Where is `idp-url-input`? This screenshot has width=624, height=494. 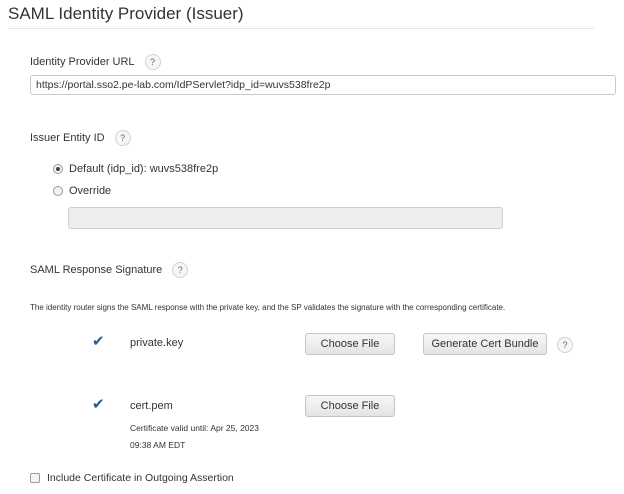 idp-url-input is located at coordinates (323, 85).